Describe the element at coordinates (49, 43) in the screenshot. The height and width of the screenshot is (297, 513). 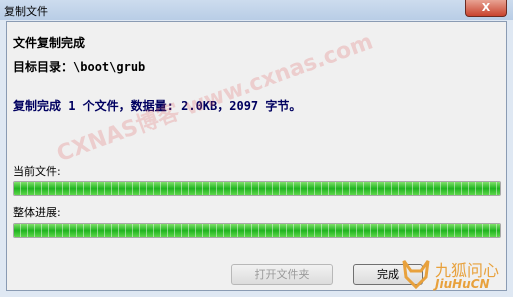
I see `completion-heading: 文件复制完成` at that location.